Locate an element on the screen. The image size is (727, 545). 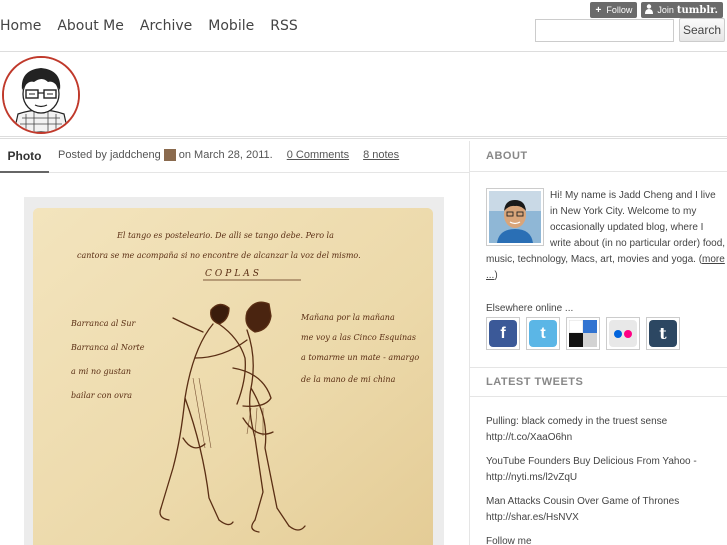
flickr-link is located at coordinates (623, 333).